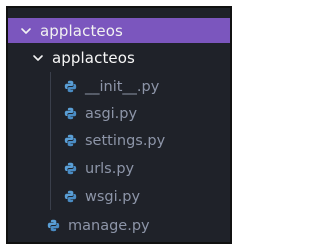 The image size is (320, 250). I want to click on tree-file-init: __init__.py, so click(119, 86).